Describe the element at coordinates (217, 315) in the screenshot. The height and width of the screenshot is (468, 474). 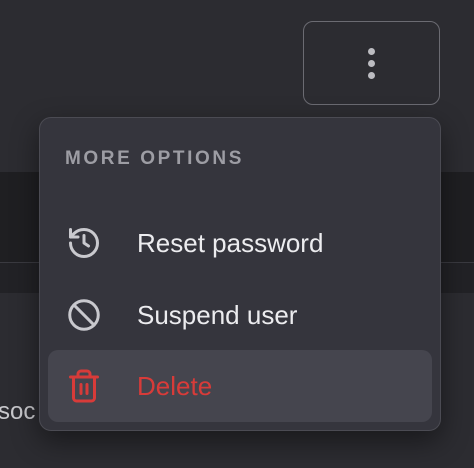
I see `menu-item-label: Suspend user` at that location.